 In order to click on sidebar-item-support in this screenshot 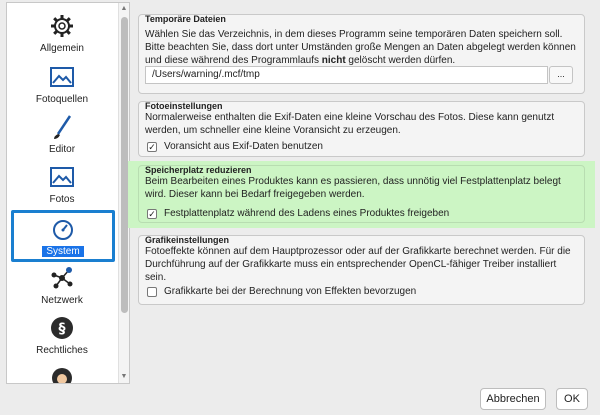, I will do `click(62, 372)`.